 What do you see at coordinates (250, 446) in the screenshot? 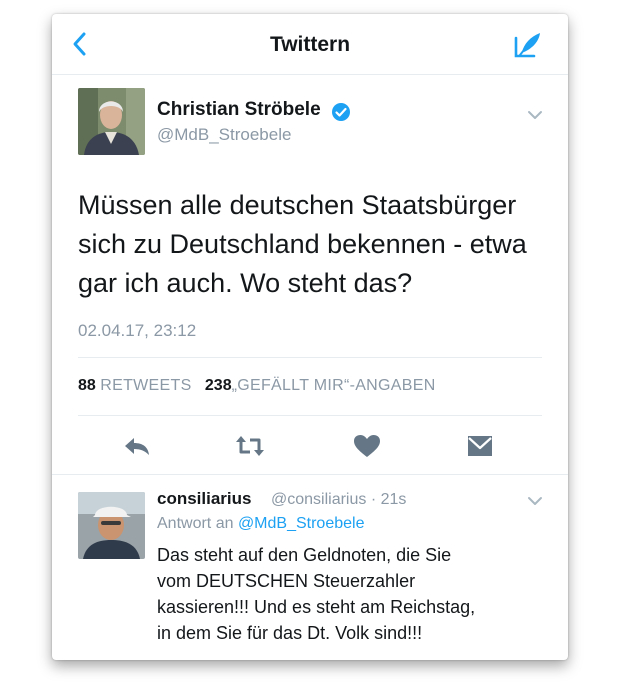
I see `retweet-icon` at bounding box center [250, 446].